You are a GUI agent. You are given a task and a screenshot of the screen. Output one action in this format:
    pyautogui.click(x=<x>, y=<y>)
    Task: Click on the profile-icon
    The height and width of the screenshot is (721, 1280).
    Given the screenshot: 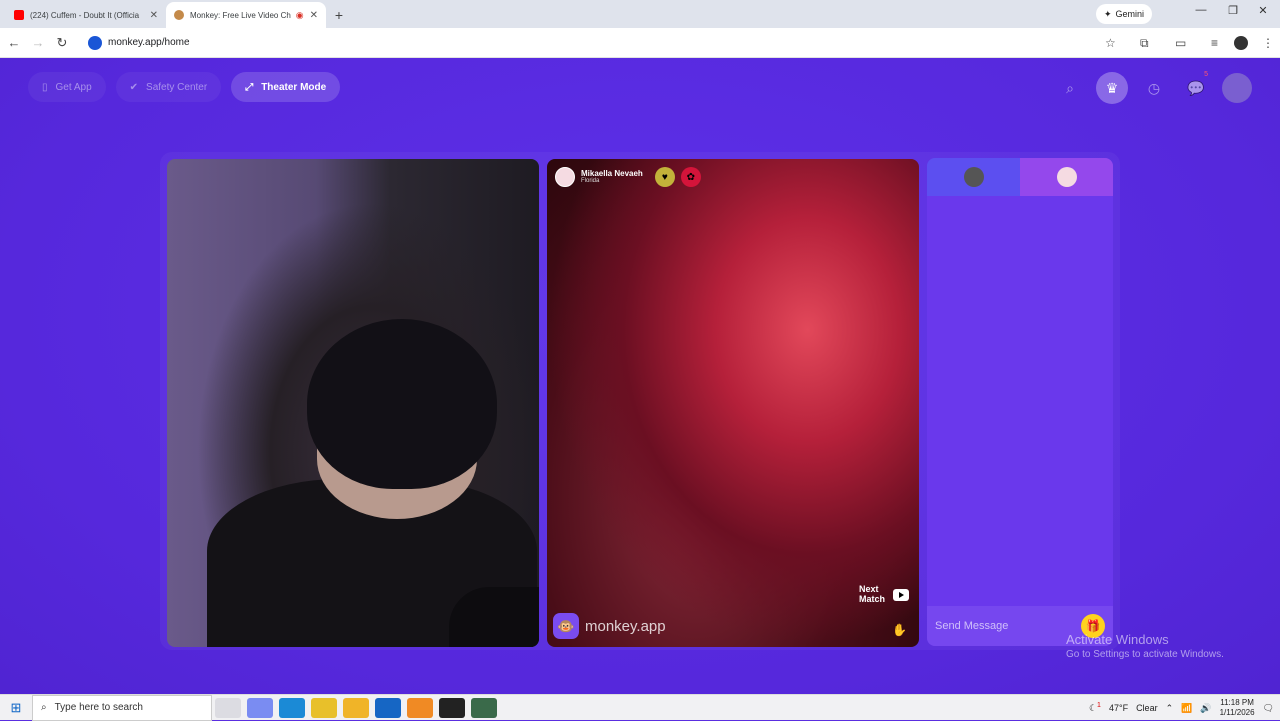 What is the action you would take?
    pyautogui.click(x=1241, y=43)
    